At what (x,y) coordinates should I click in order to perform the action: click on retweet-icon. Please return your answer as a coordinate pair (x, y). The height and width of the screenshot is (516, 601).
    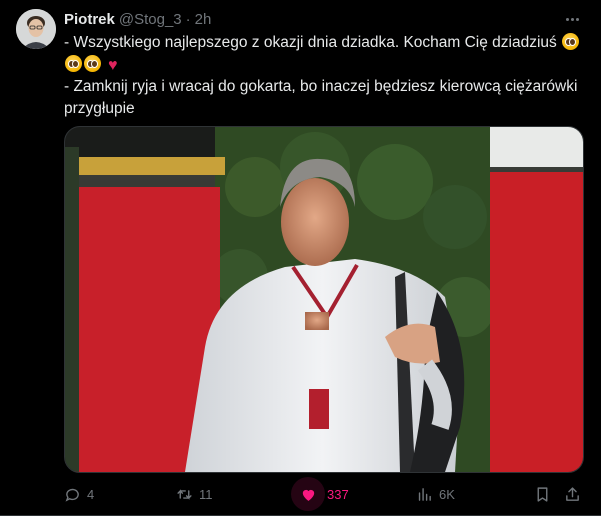
    Looking at the image, I should click on (184, 494).